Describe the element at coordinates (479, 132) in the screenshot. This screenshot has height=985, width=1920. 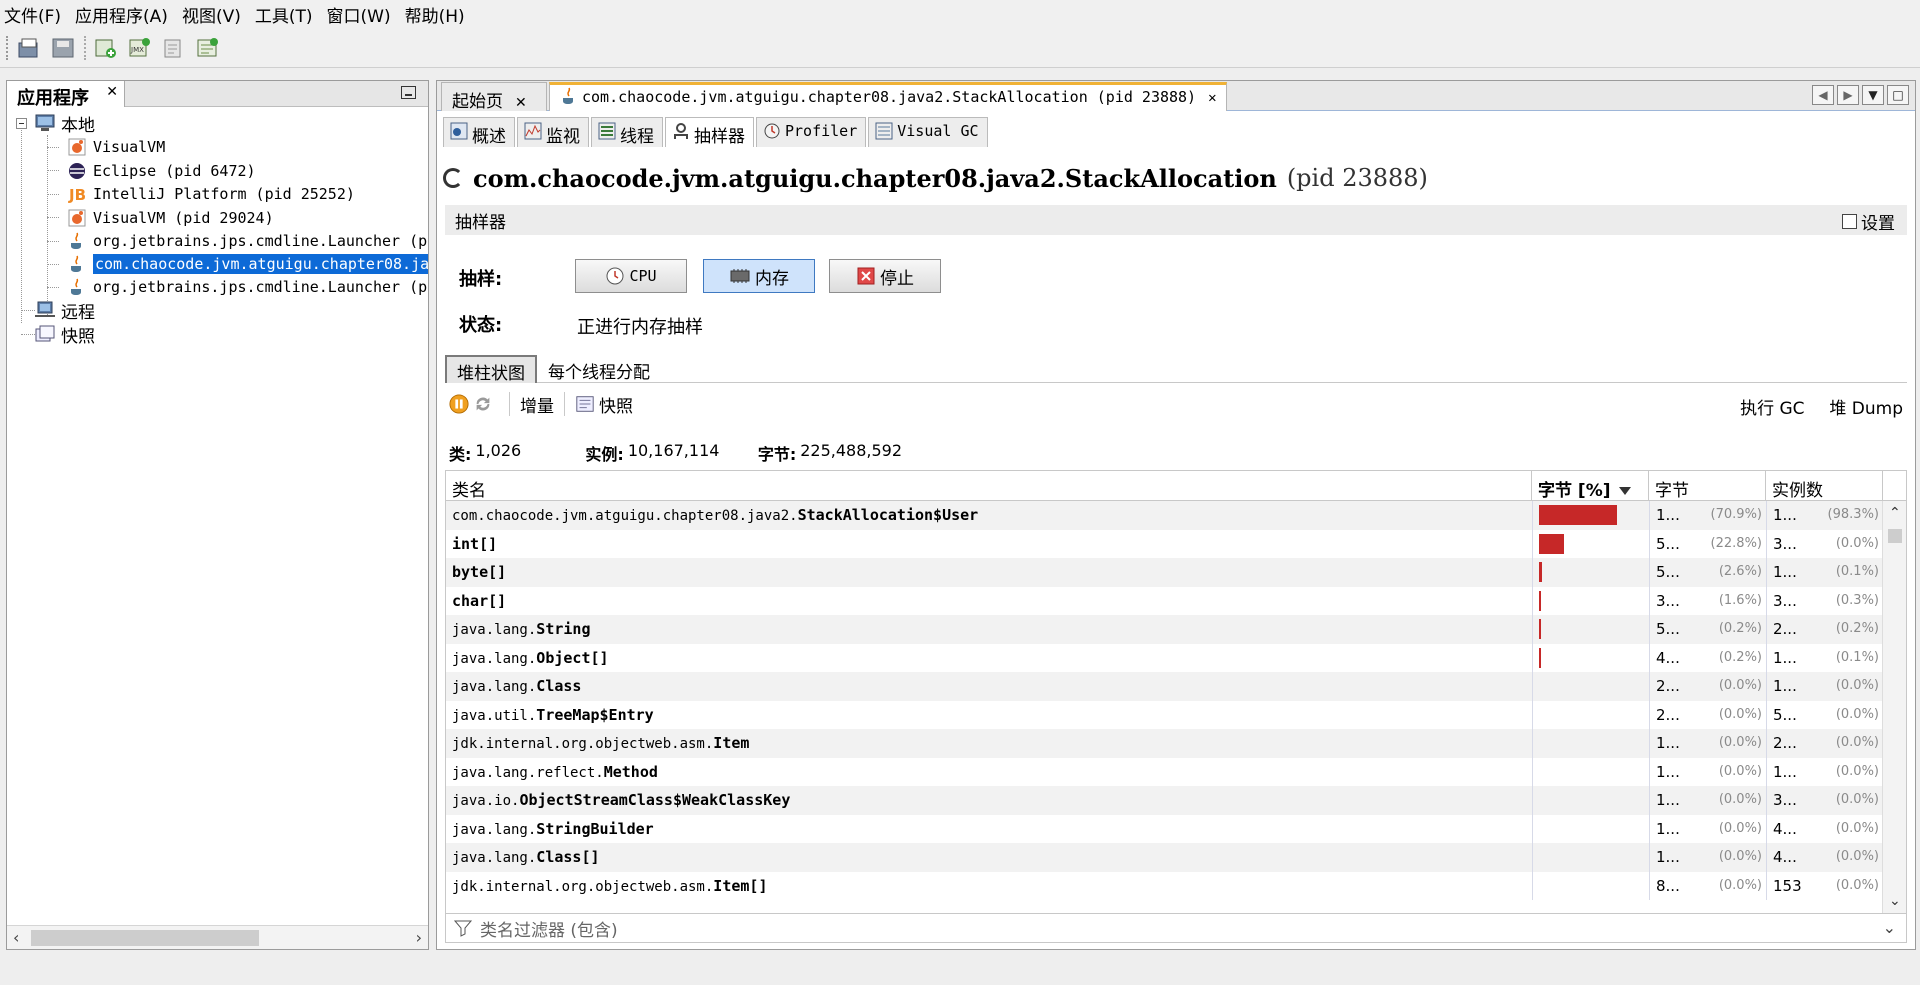
I see `tab-overview: 概述` at that location.